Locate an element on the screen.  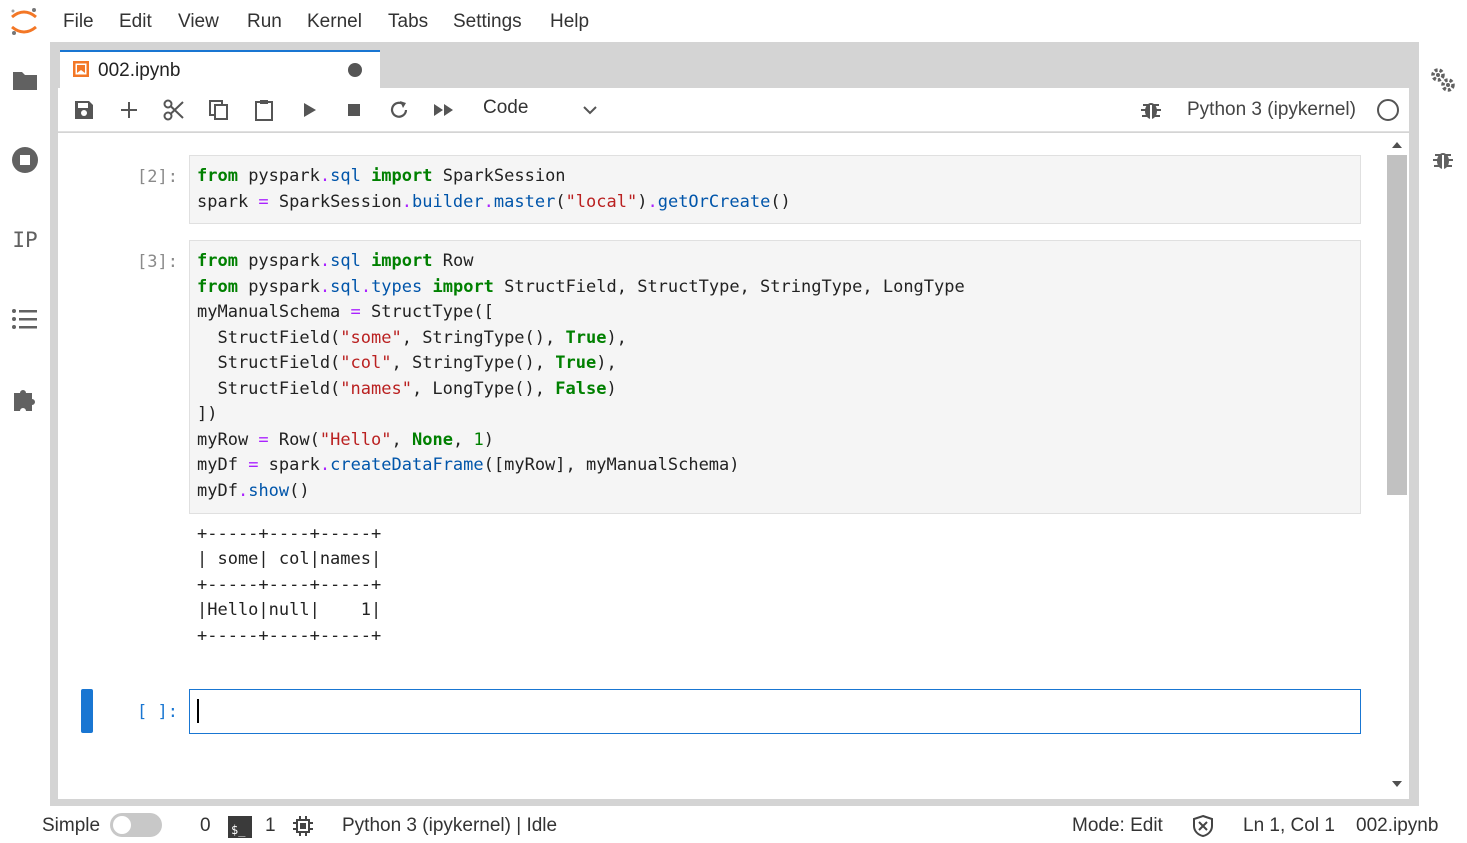
property-inspector-icon: IP is located at coordinates (25, 240).